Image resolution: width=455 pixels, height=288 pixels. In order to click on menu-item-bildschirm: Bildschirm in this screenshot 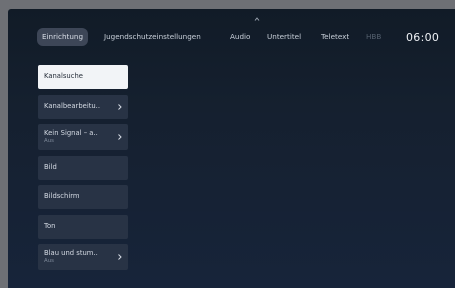, I will do `click(83, 197)`.